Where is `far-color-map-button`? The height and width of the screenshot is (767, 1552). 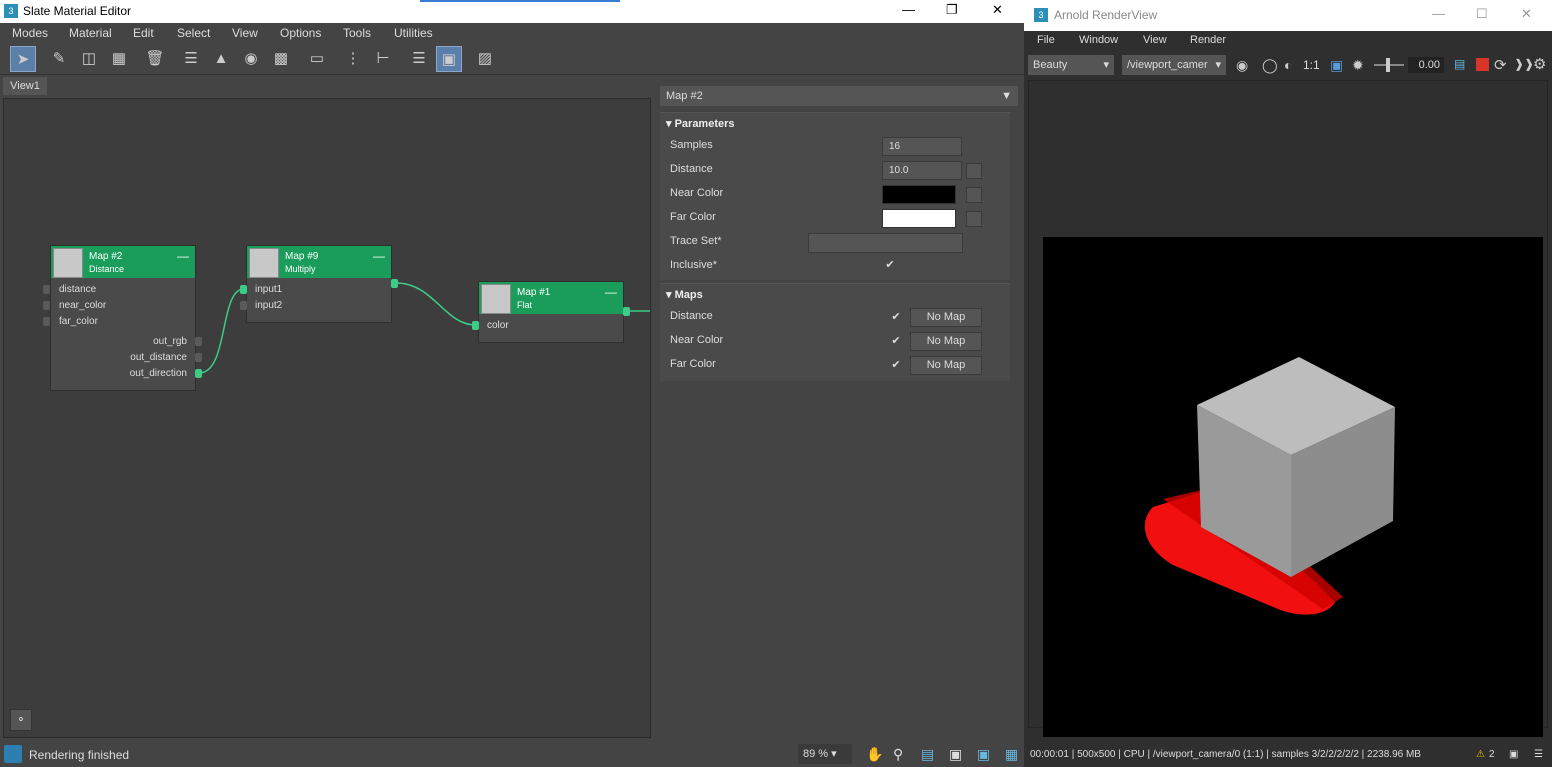
far-color-map-button is located at coordinates (974, 219).